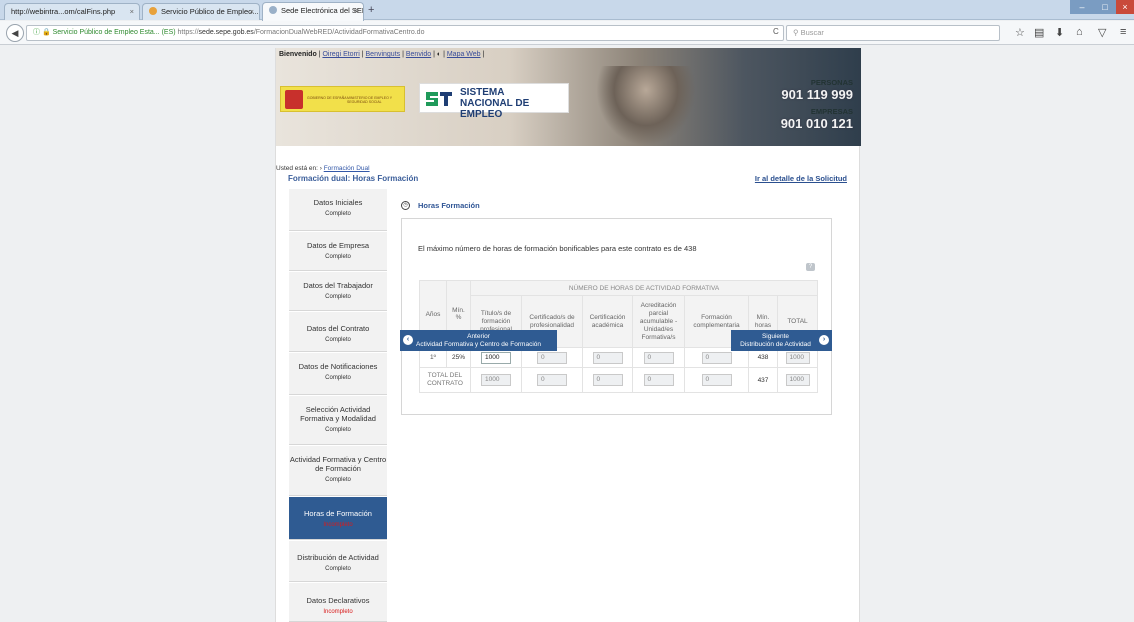 This screenshot has height=622, width=1134. I want to click on sidebar-item-datos-notificaciones: Datos de Notificaciones Completo, so click(338, 374).